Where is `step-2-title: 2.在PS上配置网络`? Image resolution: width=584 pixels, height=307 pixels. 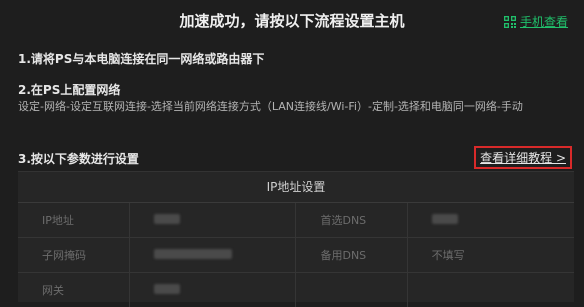
step-2-title: 2.在PS上配置网络 is located at coordinates (69, 90).